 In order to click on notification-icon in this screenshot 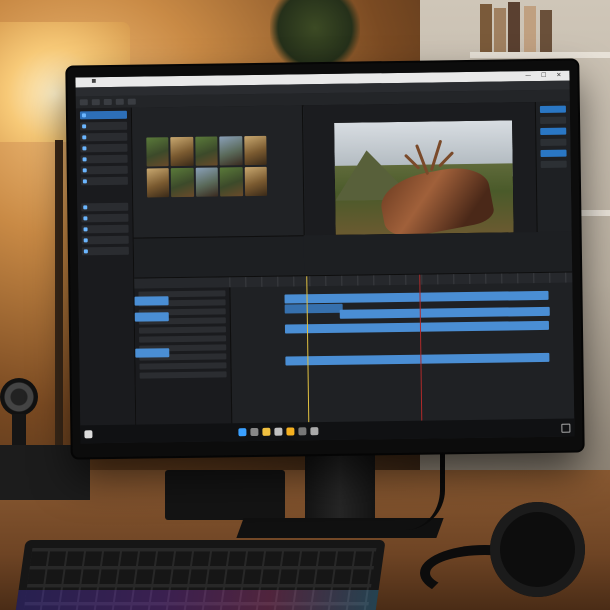, I will do `click(566, 428)`.